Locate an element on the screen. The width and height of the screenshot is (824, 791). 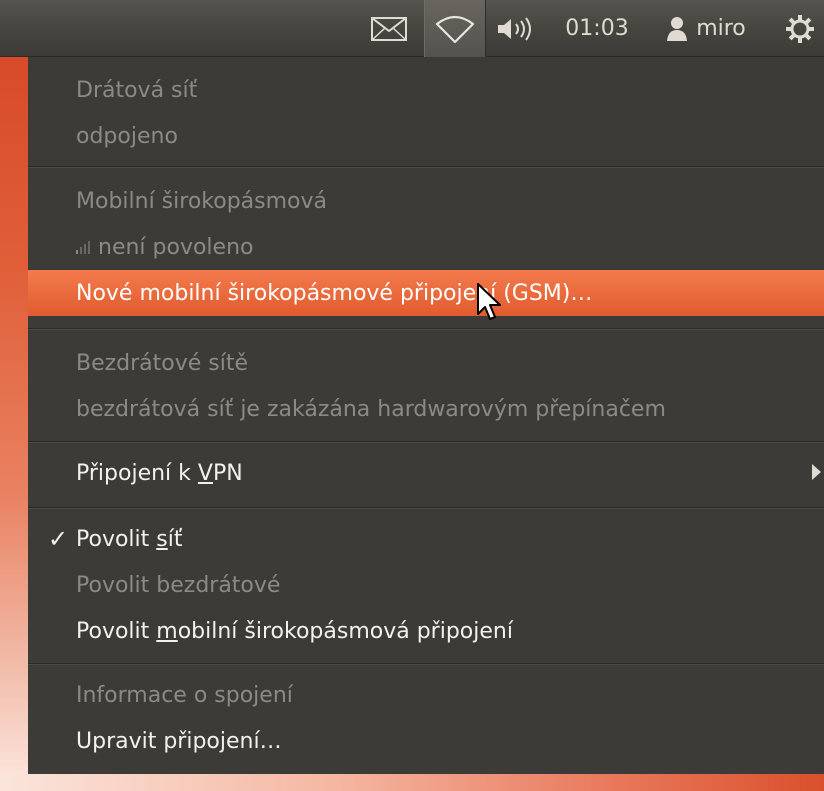
wired-network-title: Drátová síť is located at coordinates (137, 90).